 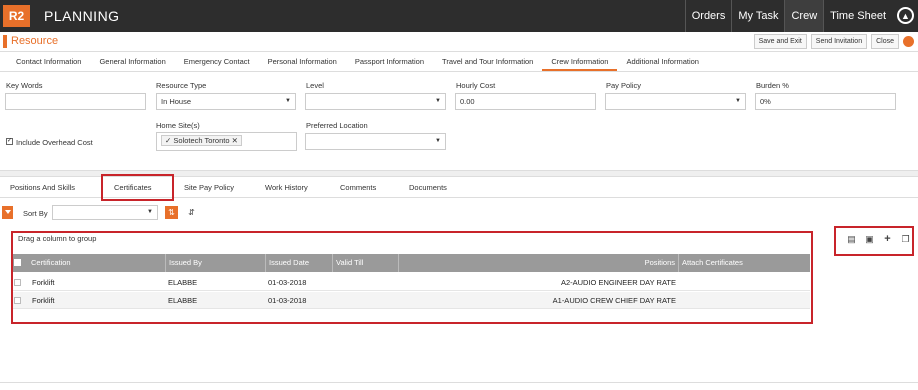 I want to click on tab-site-pay-policy: Site Pay Policy, so click(x=209, y=188).